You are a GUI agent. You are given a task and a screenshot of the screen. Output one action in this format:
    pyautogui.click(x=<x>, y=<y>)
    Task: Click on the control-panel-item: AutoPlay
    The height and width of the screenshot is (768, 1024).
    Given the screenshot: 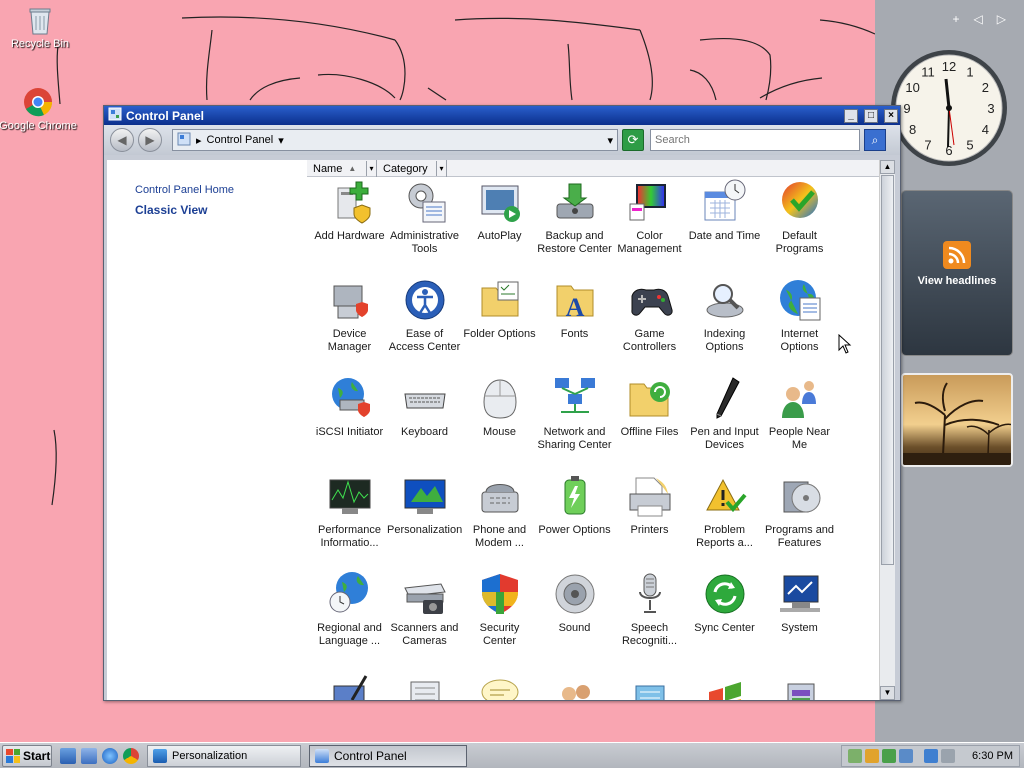 What is the action you would take?
    pyautogui.click(x=499, y=210)
    